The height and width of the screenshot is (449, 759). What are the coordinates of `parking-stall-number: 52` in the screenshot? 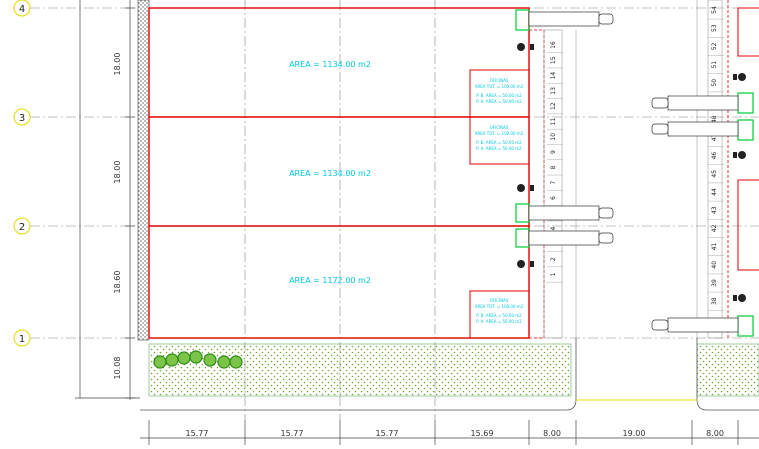 It's located at (714, 46).